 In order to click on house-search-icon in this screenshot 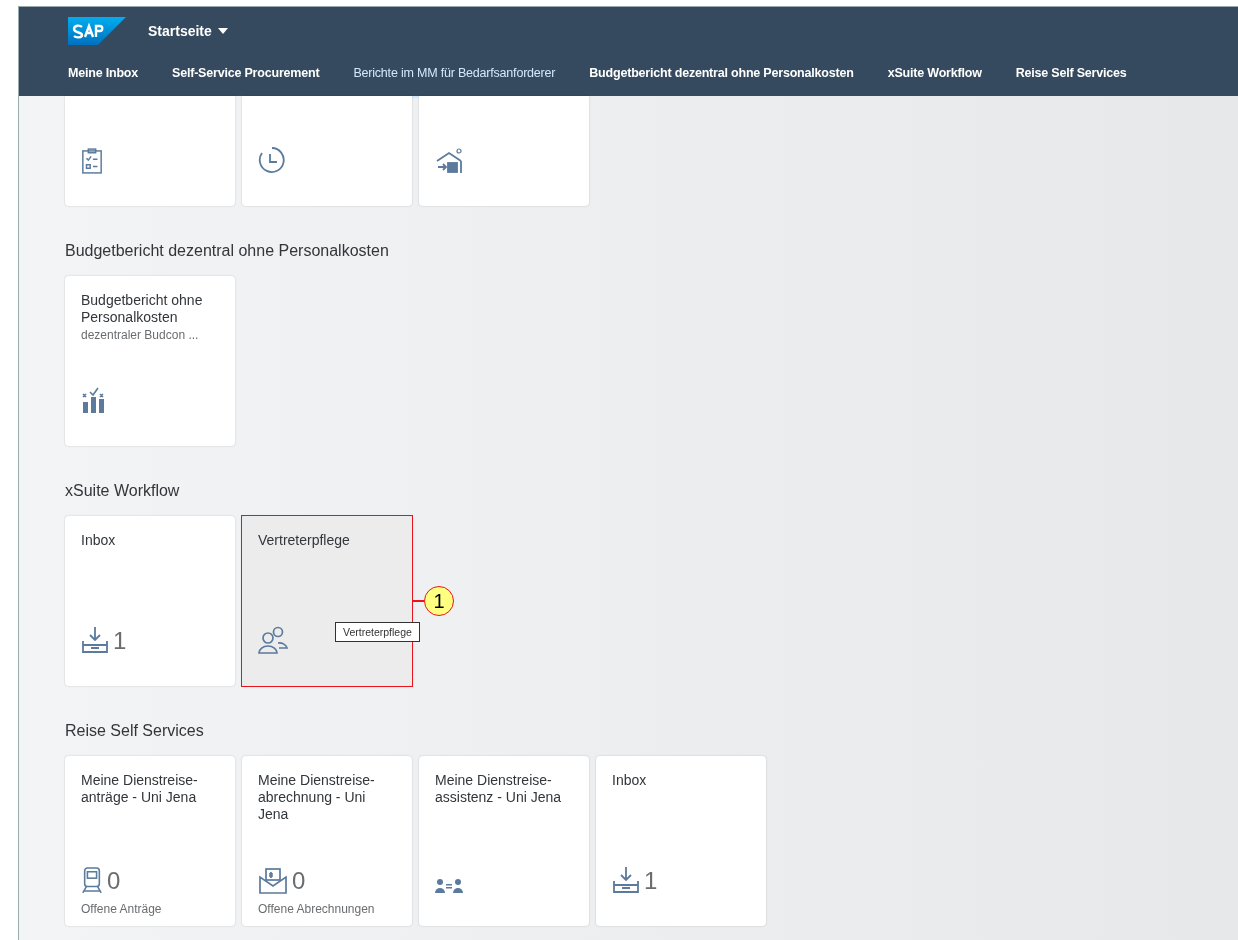, I will do `click(450, 161)`.